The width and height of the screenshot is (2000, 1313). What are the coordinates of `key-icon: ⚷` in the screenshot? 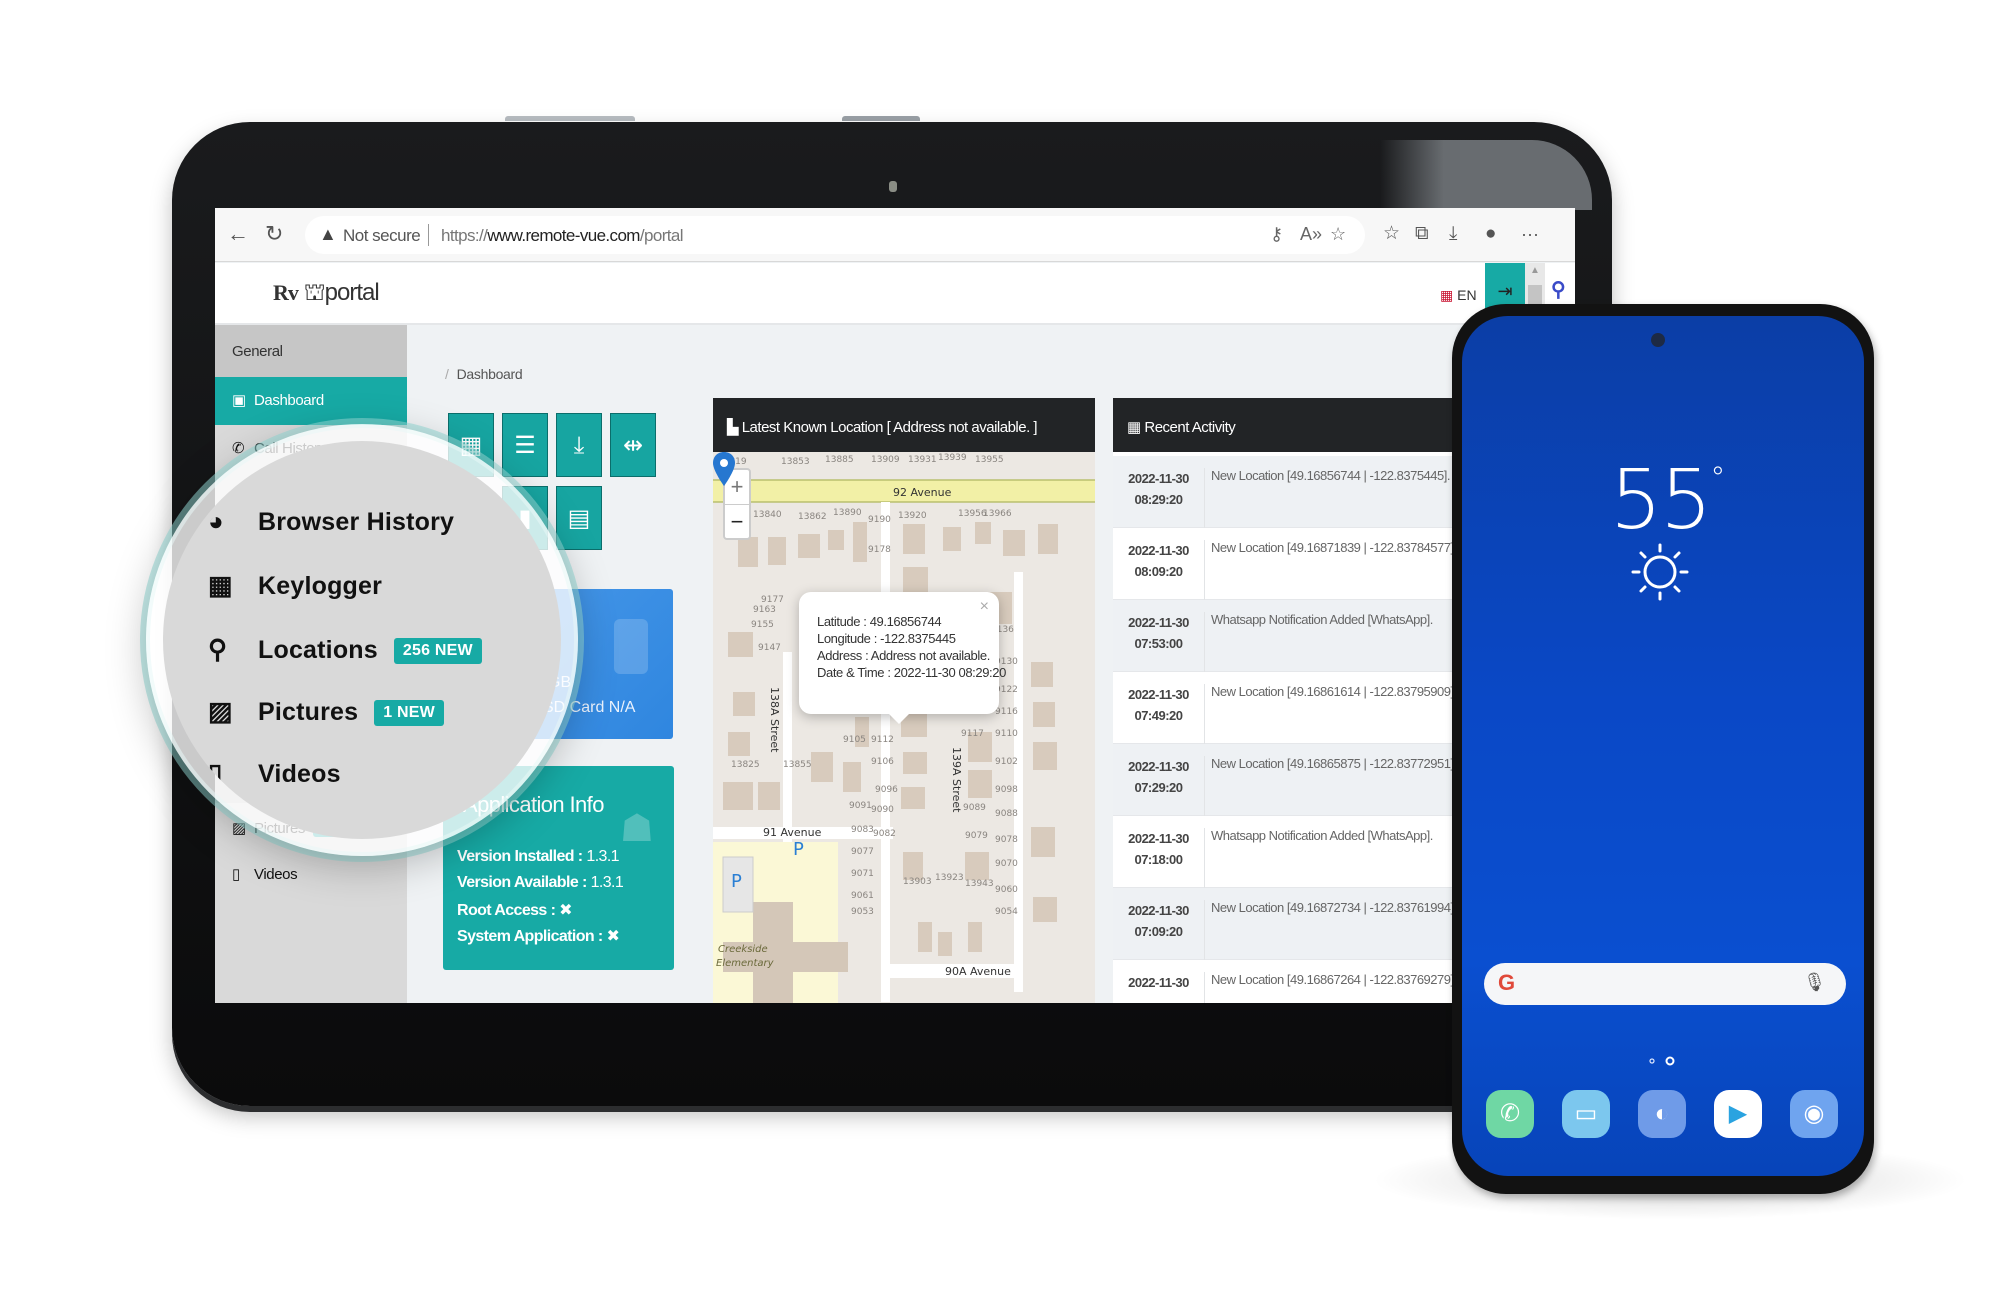 It's located at (1276, 234).